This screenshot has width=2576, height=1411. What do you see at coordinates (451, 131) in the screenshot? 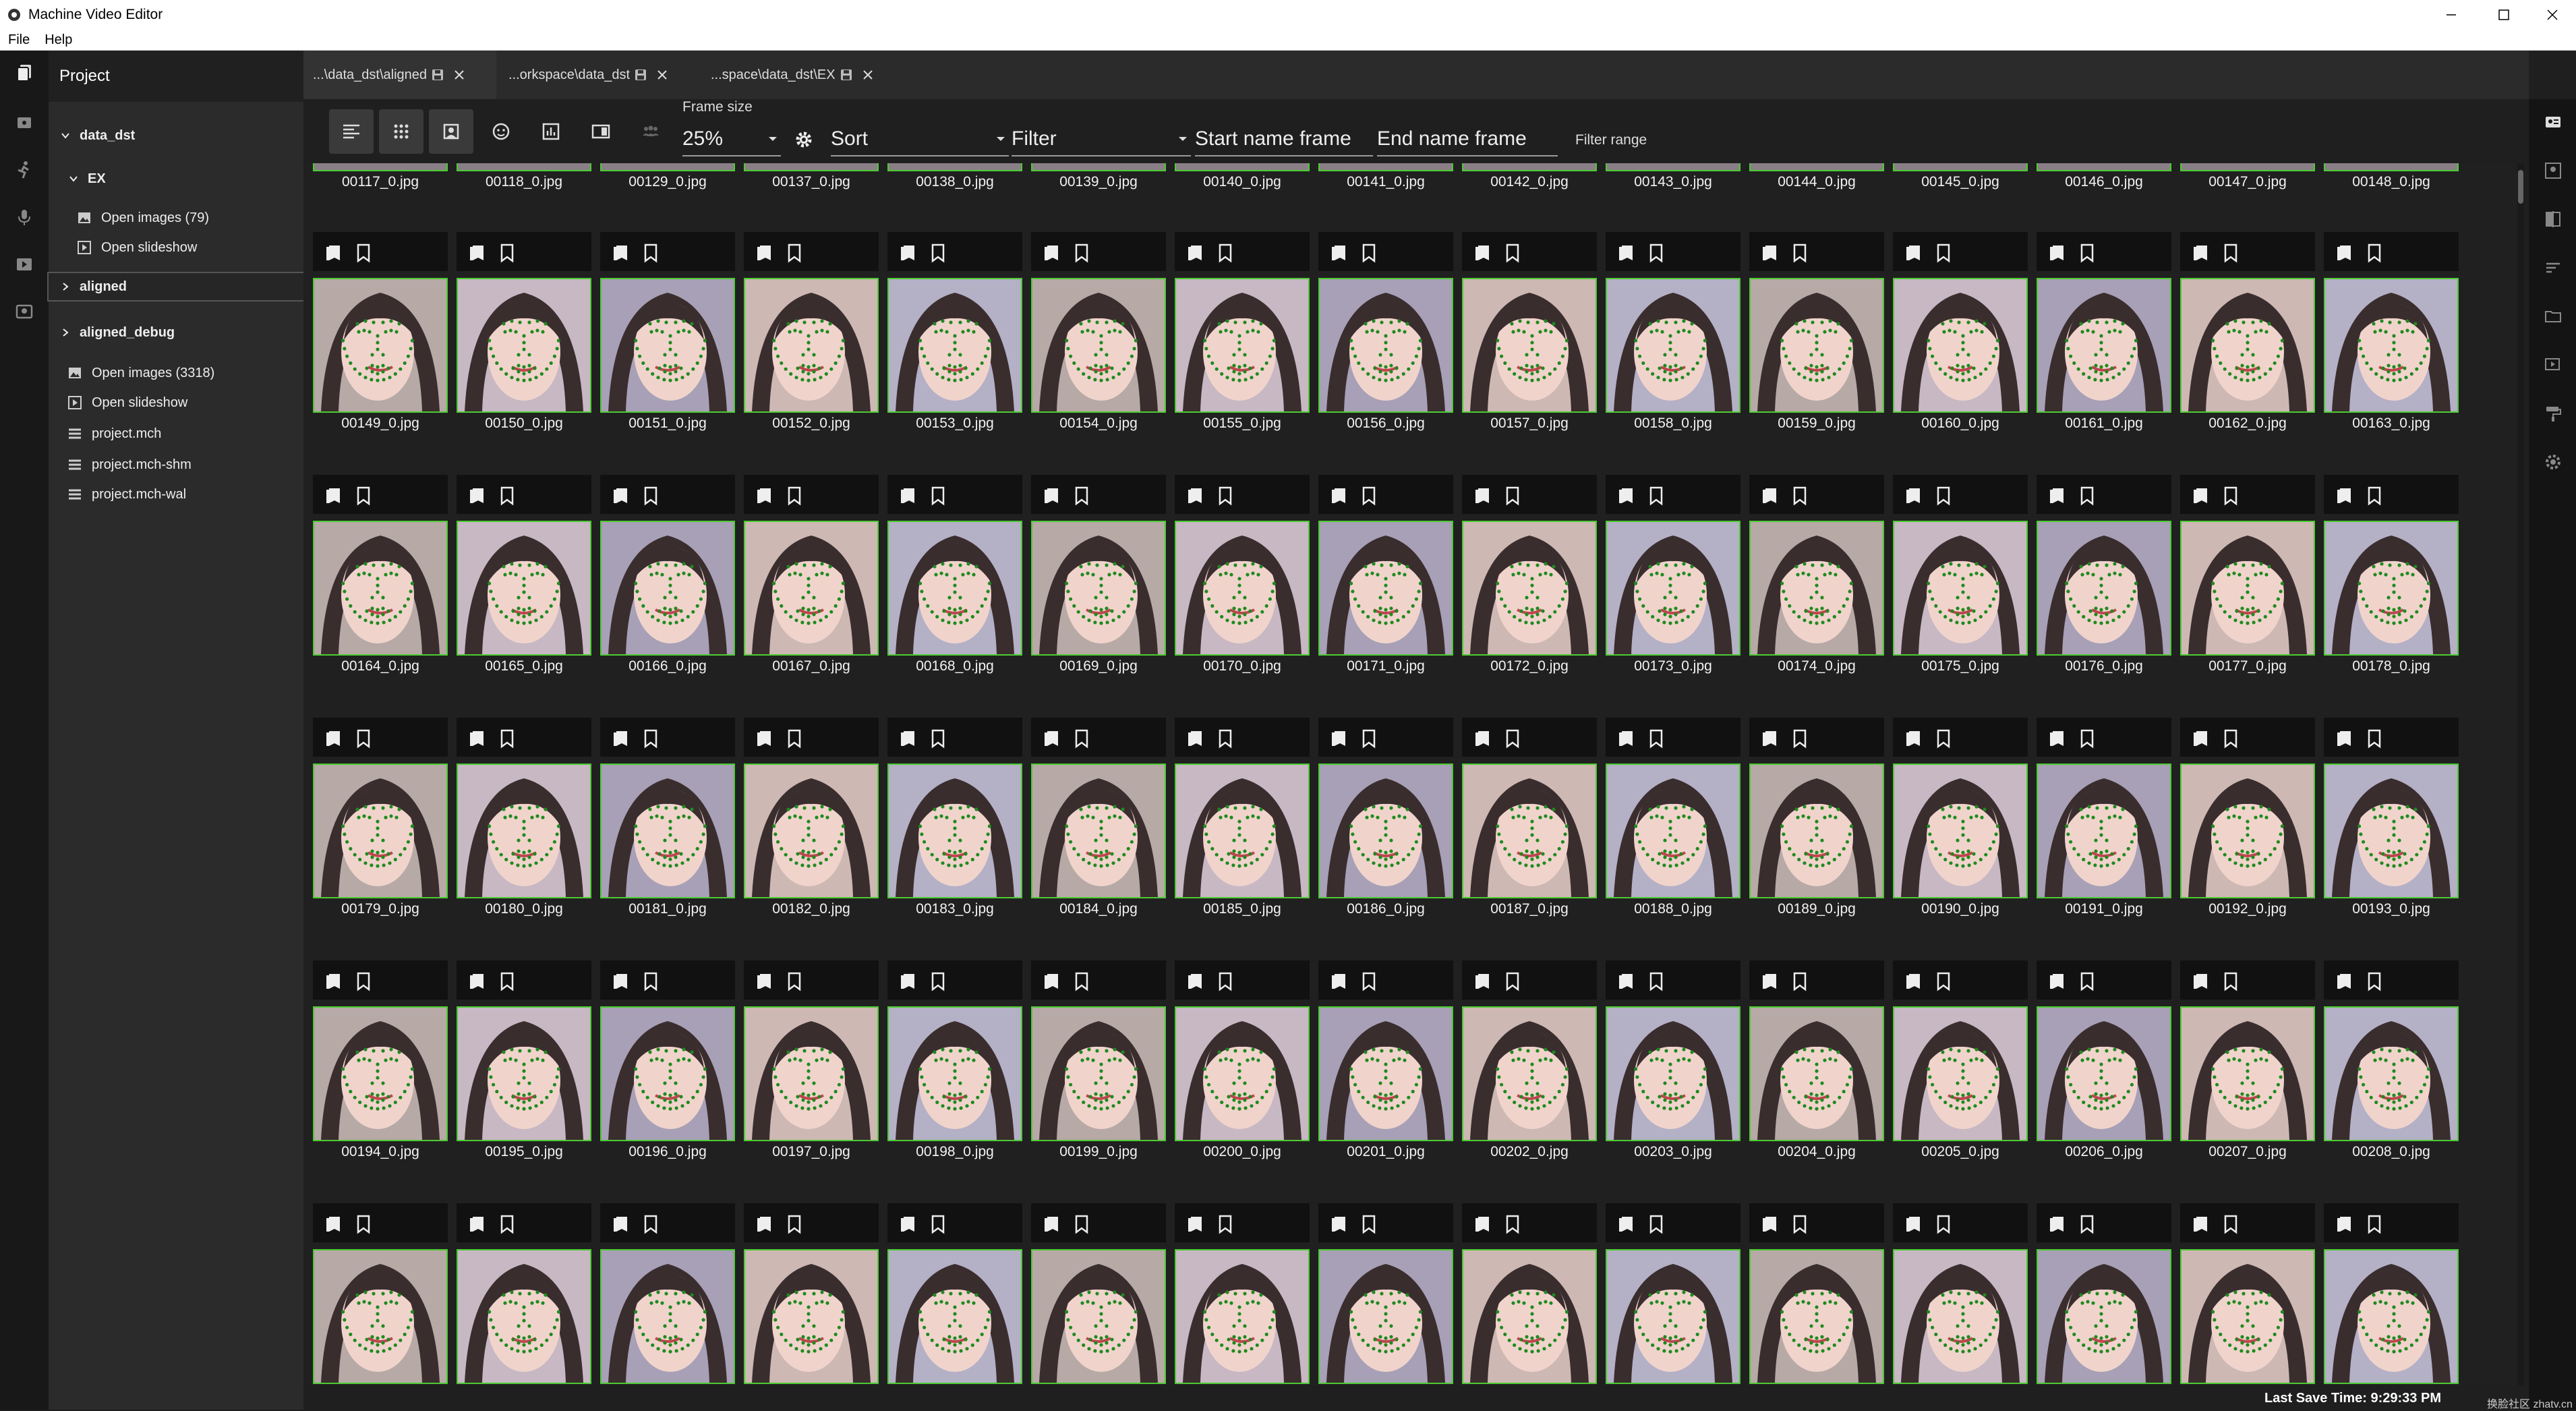
I see `face-frame-button` at bounding box center [451, 131].